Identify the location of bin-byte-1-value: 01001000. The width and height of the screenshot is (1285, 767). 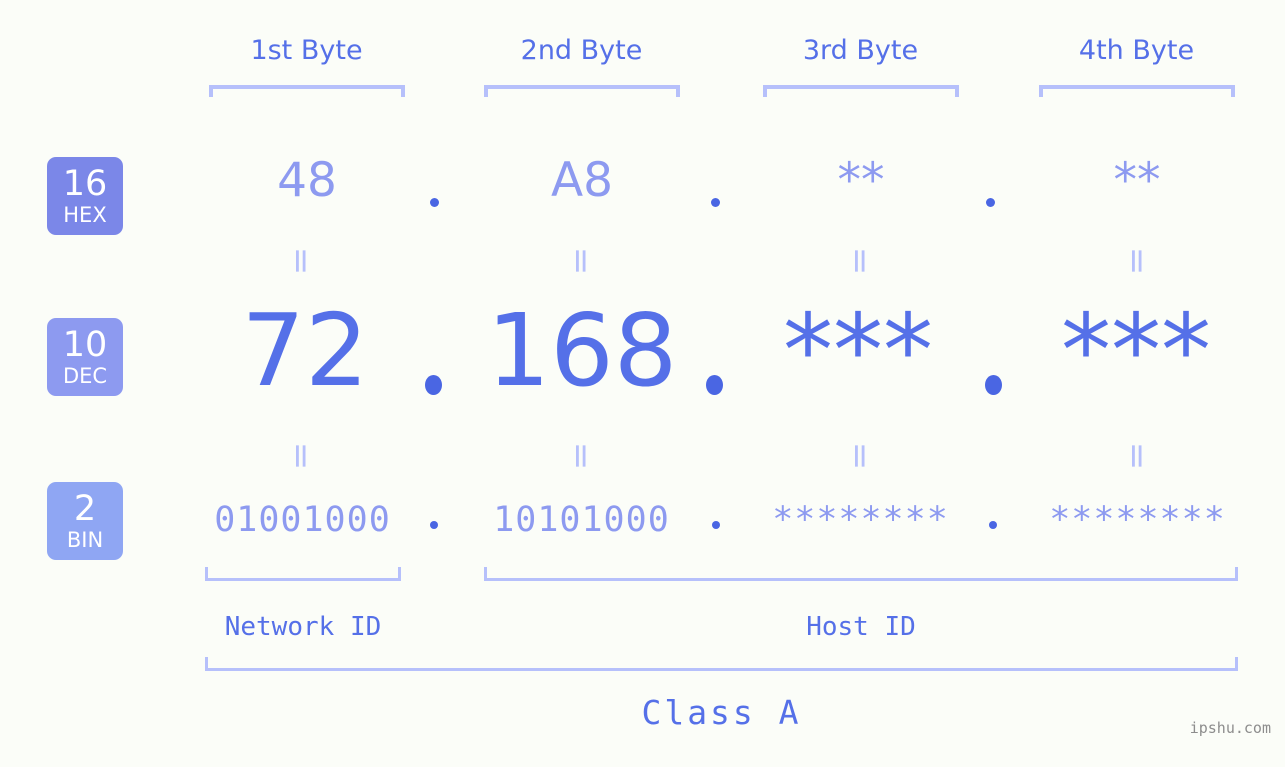
(302, 520).